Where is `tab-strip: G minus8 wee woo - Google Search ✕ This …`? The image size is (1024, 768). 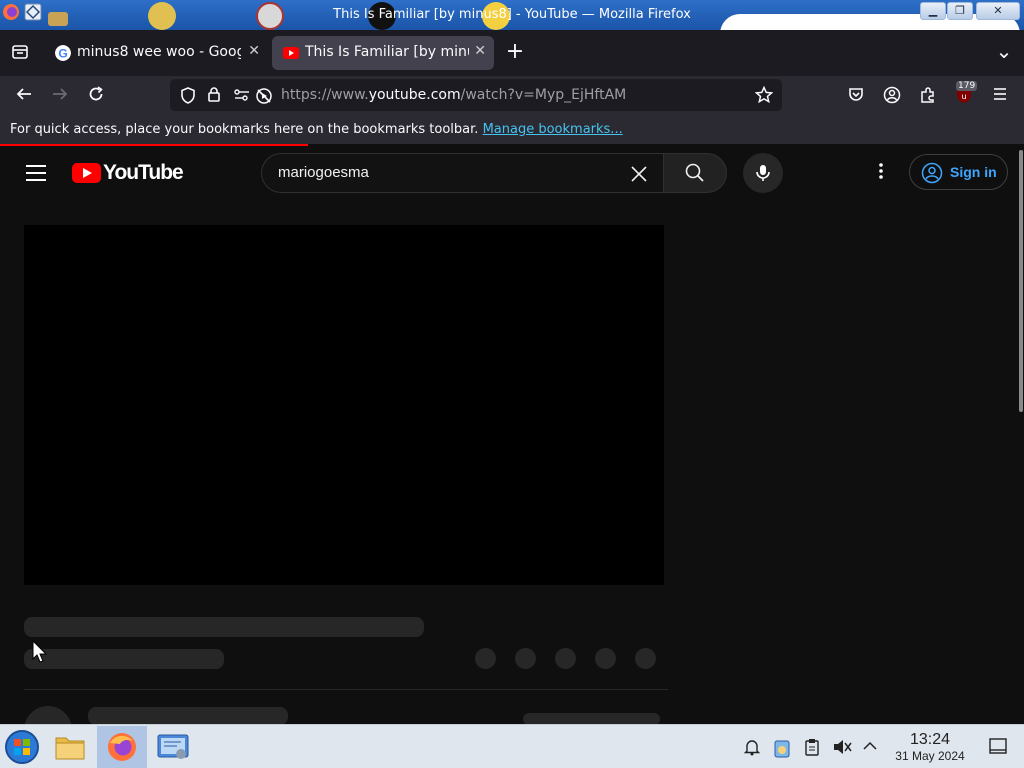 tab-strip: G minus8 wee woo - Google Search ✕ This … is located at coordinates (512, 53).